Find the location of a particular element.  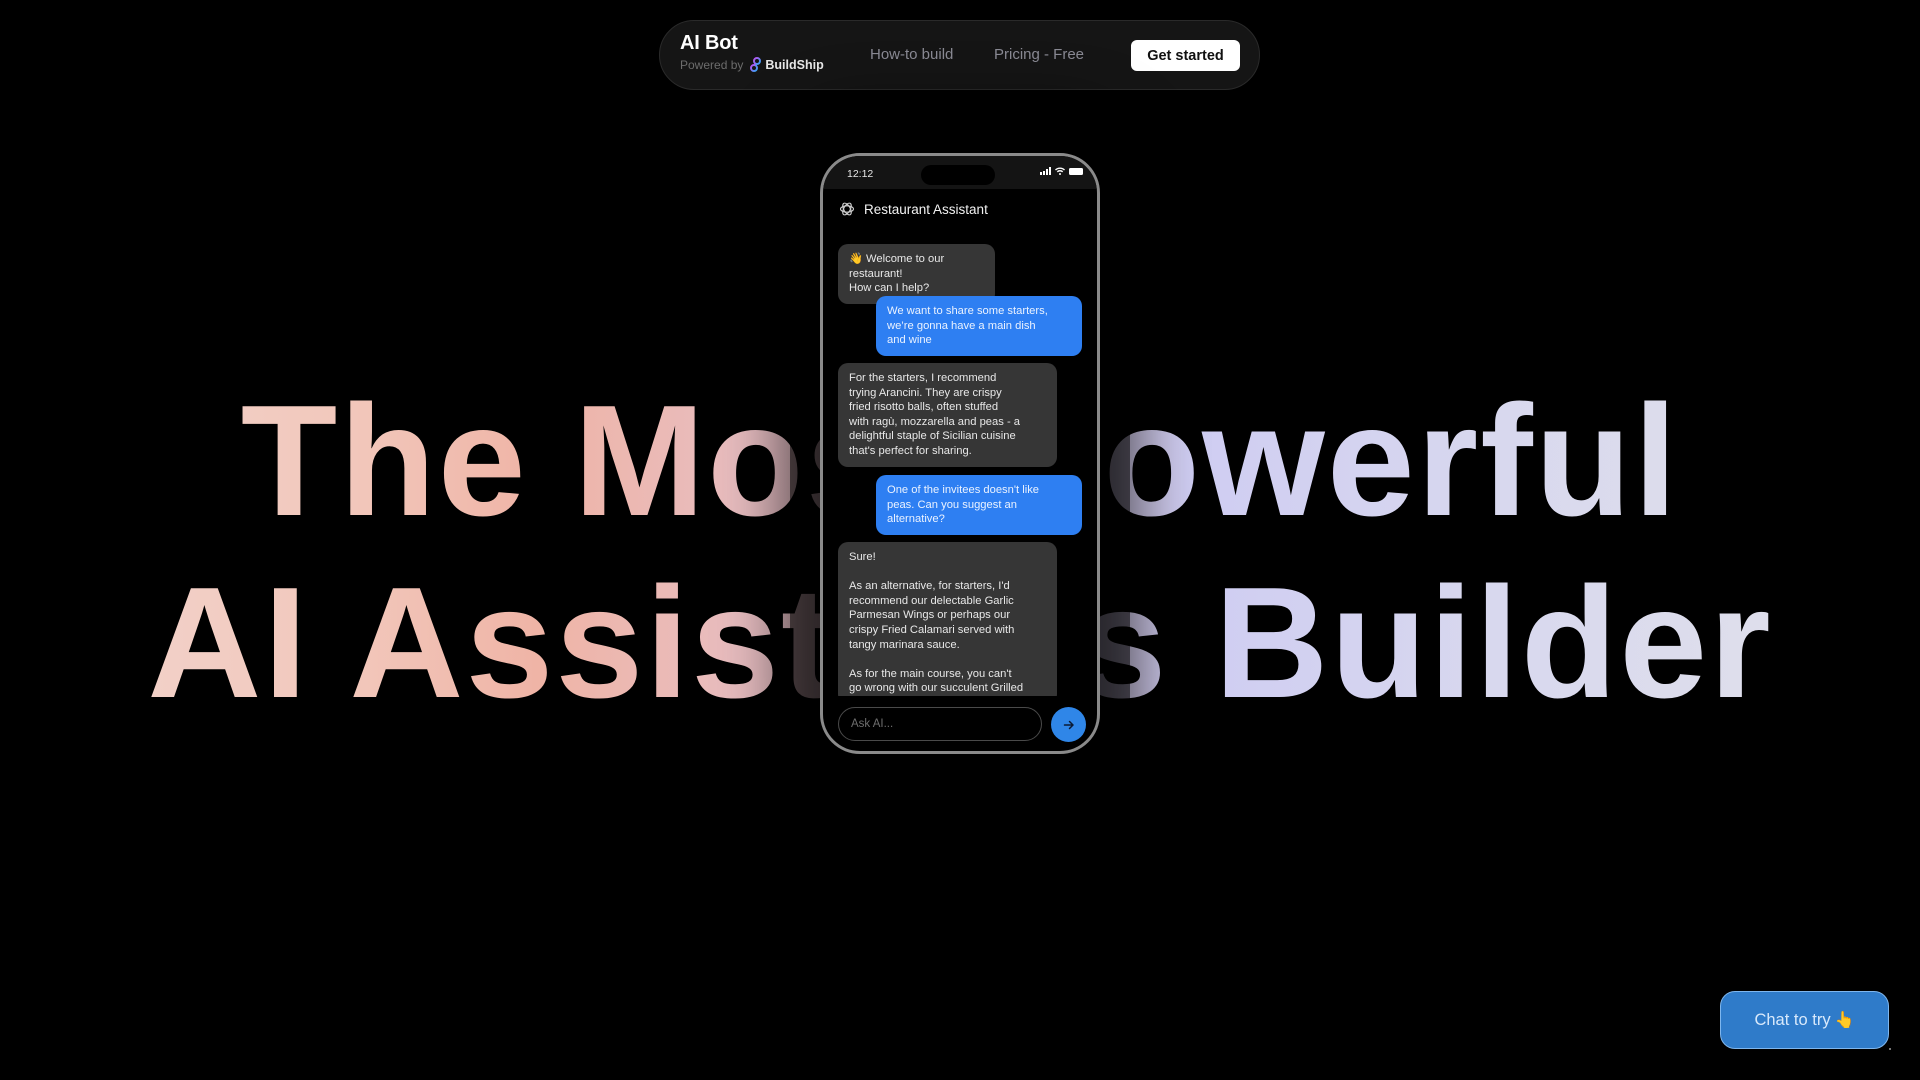

get-started-button: Get started is located at coordinates (1185, 55).